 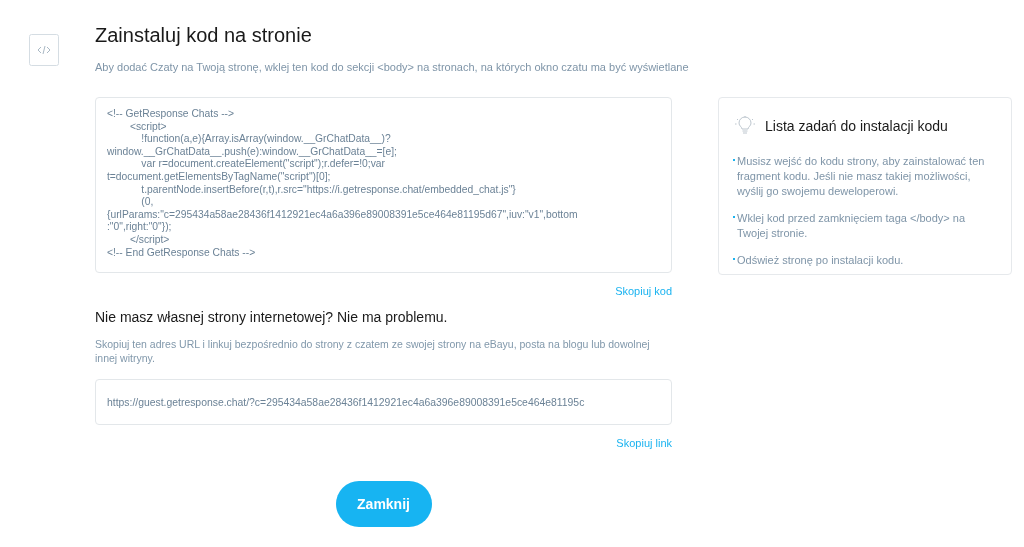 I want to click on section-heading: Nie masz własnej strony internetowej? Nie ma problemu., so click(x=272, y=317).